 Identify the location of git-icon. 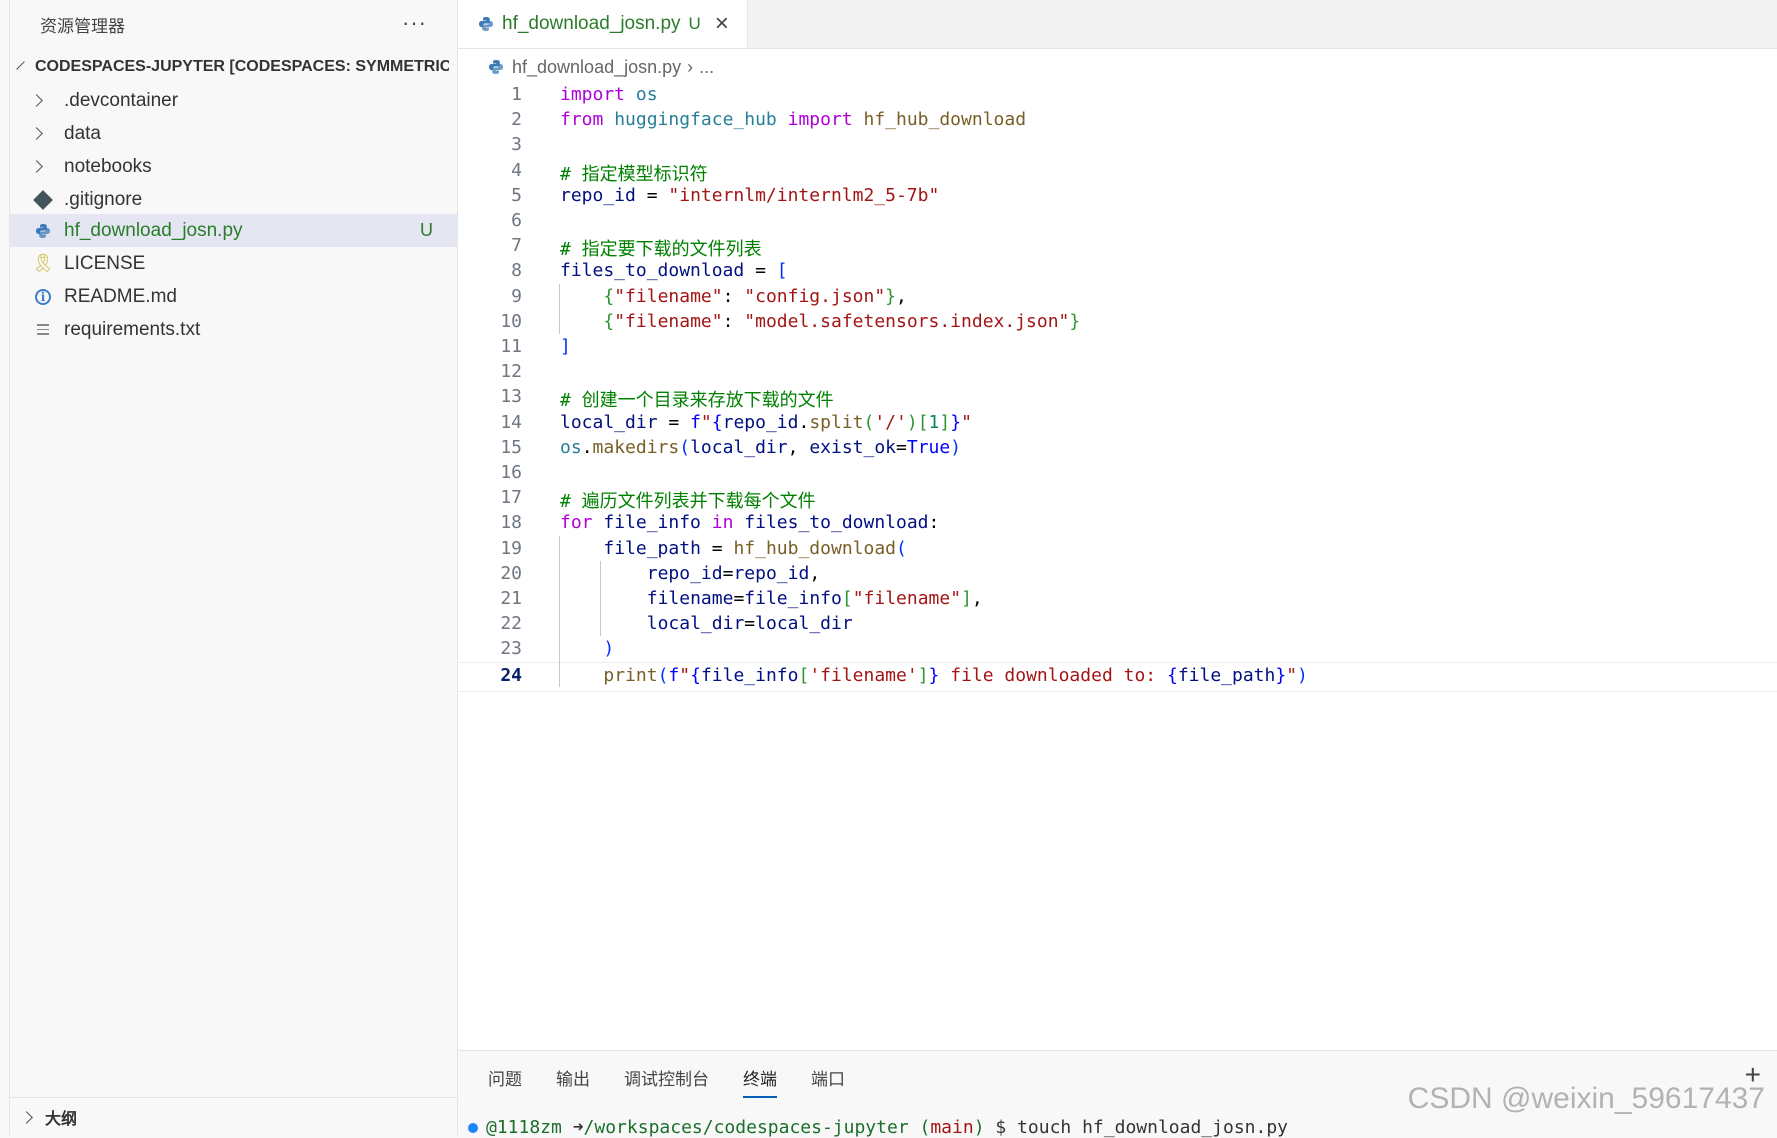
(43, 199).